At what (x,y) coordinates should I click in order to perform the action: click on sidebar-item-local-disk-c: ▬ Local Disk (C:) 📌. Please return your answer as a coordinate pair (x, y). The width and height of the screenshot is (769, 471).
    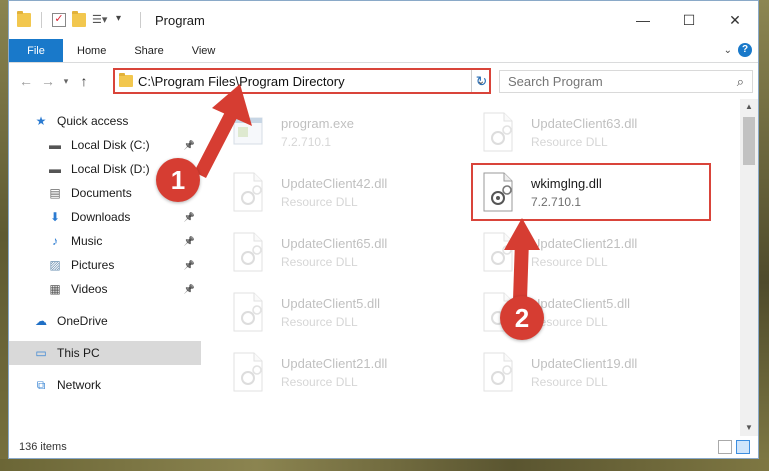
    Looking at the image, I should click on (105, 145).